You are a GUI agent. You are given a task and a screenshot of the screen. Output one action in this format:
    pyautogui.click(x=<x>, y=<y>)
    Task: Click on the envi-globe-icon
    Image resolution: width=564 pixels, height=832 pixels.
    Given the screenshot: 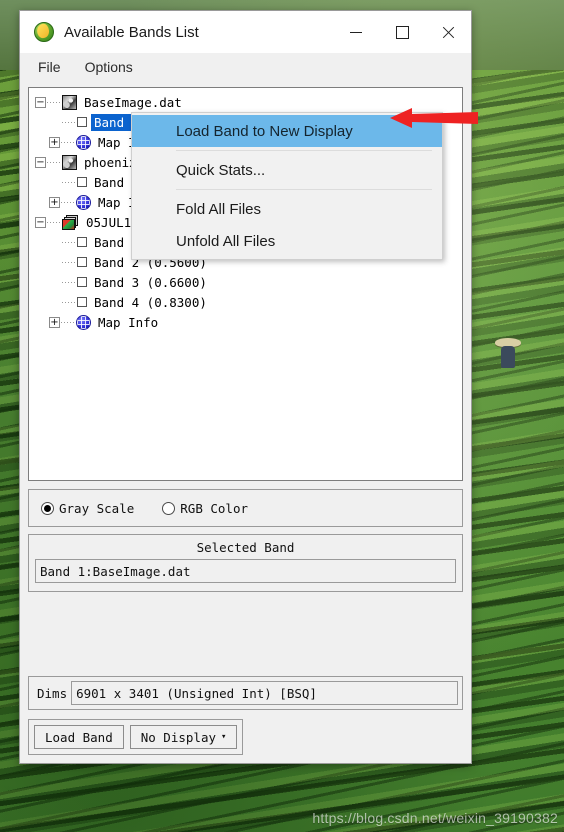 What is the action you would take?
    pyautogui.click(x=44, y=32)
    